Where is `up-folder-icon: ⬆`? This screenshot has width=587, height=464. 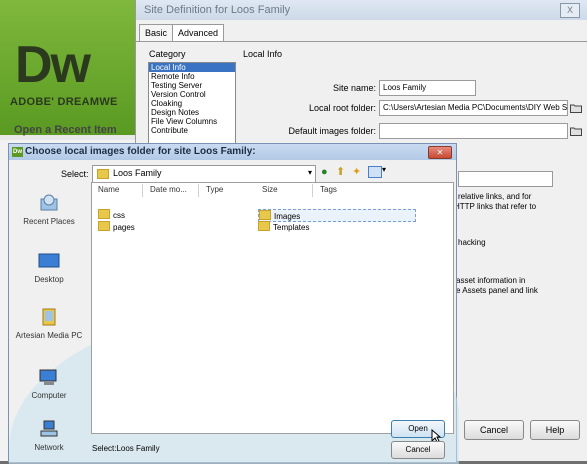 up-folder-icon: ⬆ is located at coordinates (340, 171).